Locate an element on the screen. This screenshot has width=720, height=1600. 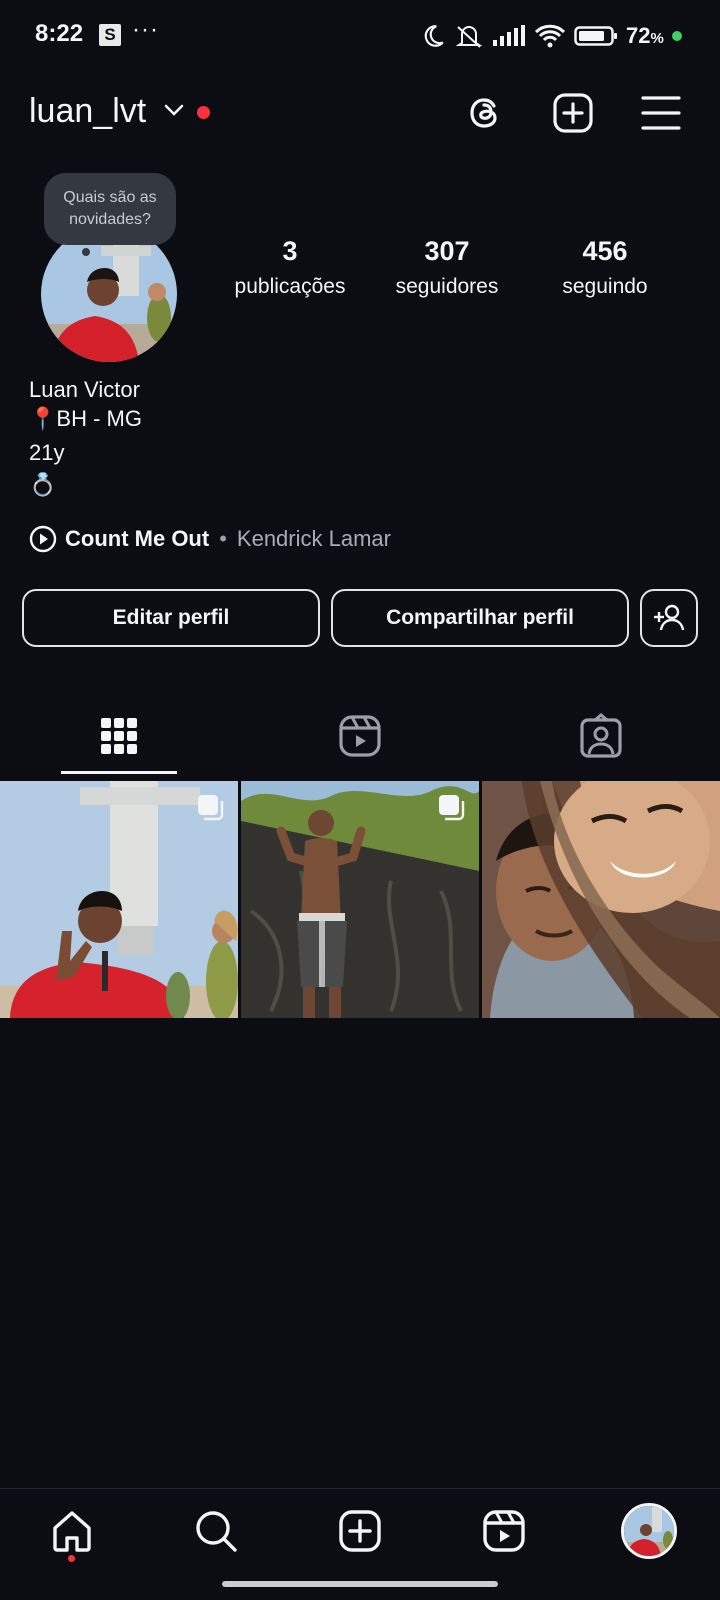
home-notification-dot is located at coordinates (71, 1558).